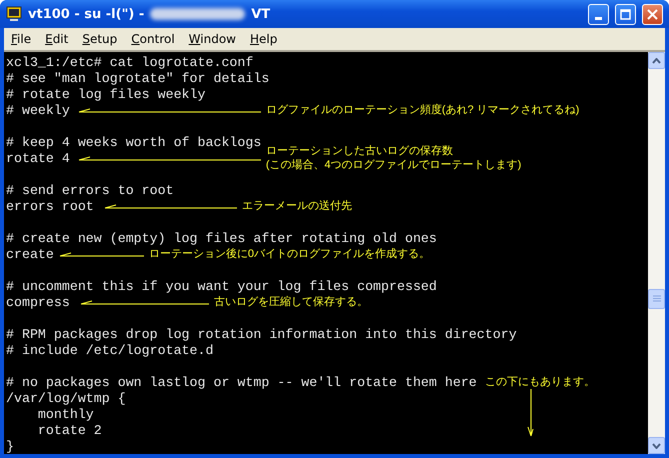 The image size is (669, 458). Describe the element at coordinates (261, 334) in the screenshot. I see `terminal-line: # RPM packages drop log rotation information into this directory` at that location.